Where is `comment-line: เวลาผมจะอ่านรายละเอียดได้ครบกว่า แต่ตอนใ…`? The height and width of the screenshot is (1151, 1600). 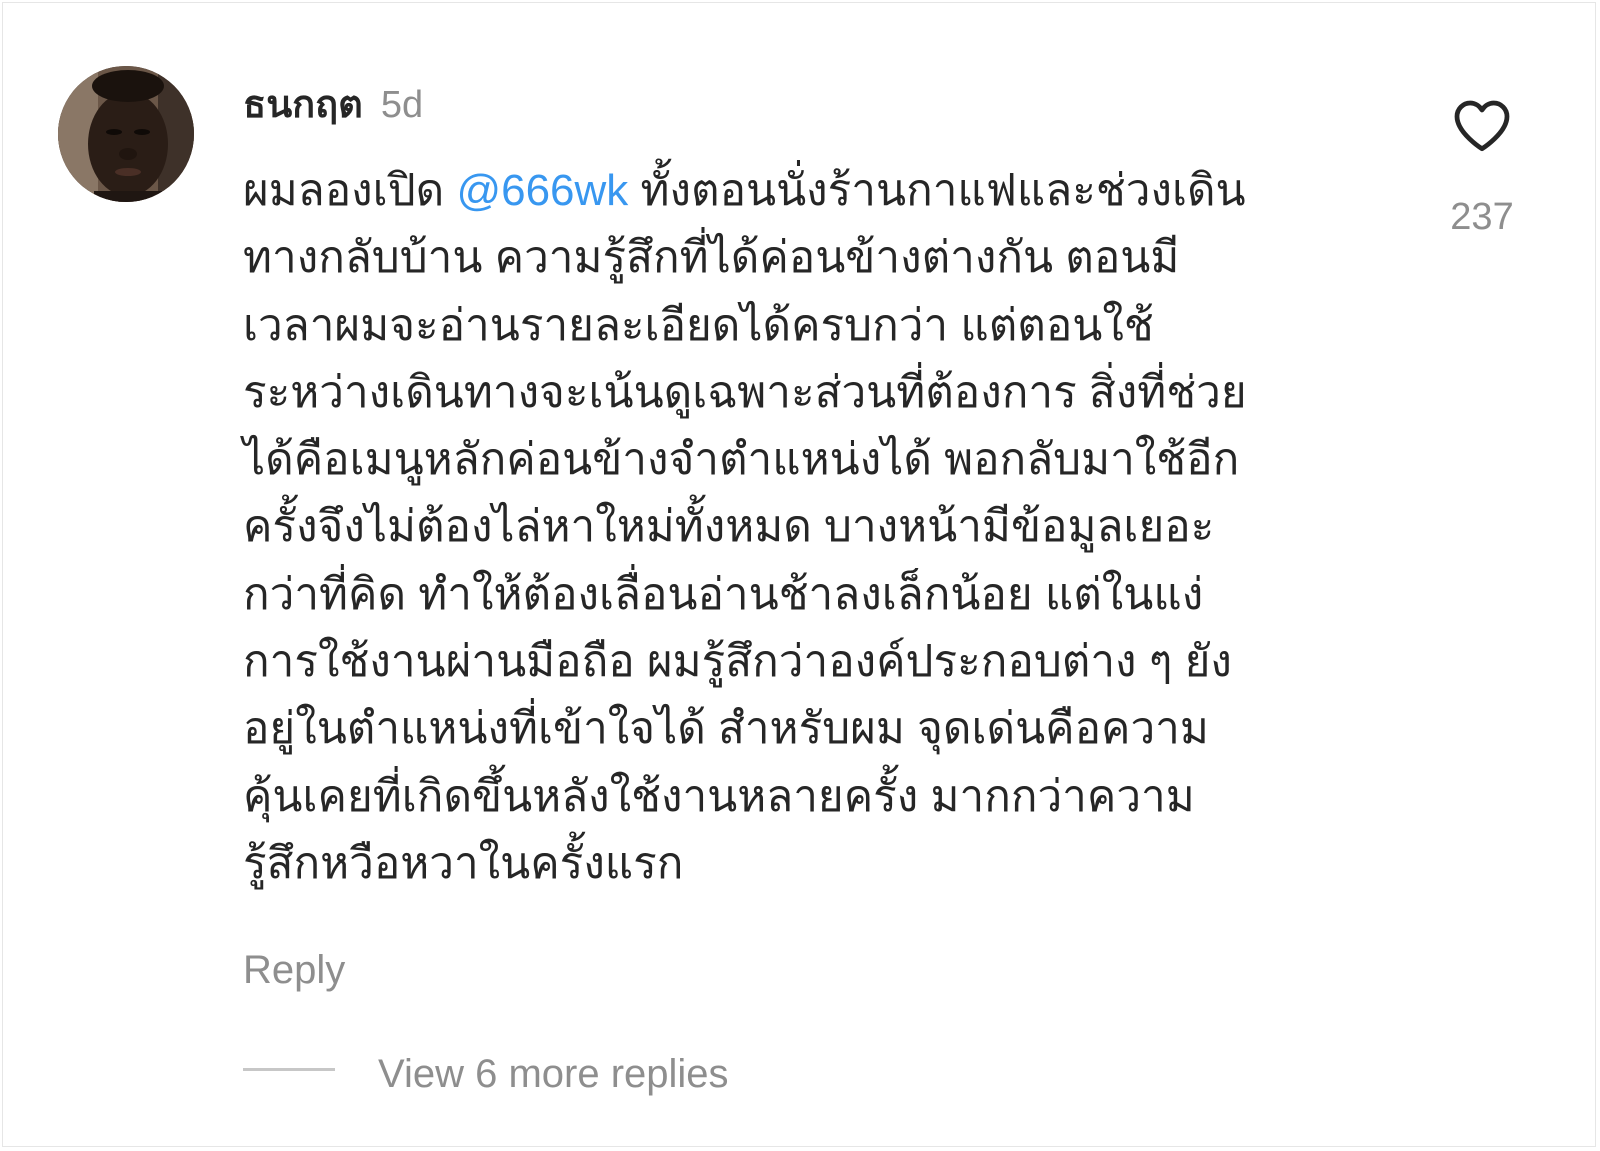
comment-line: เวลาผมจะอ่านรายละเอียดได้ครบกว่า แต่ตอนใ… is located at coordinates (698, 325).